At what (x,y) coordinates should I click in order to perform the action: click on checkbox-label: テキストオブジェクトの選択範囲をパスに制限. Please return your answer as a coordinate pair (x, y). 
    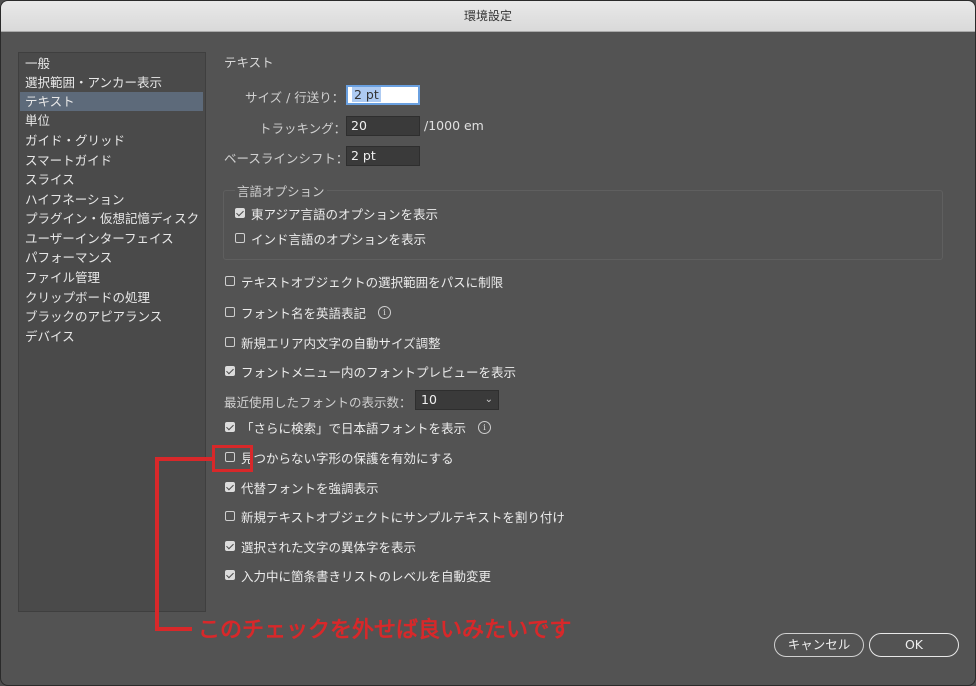
    Looking at the image, I should click on (372, 282).